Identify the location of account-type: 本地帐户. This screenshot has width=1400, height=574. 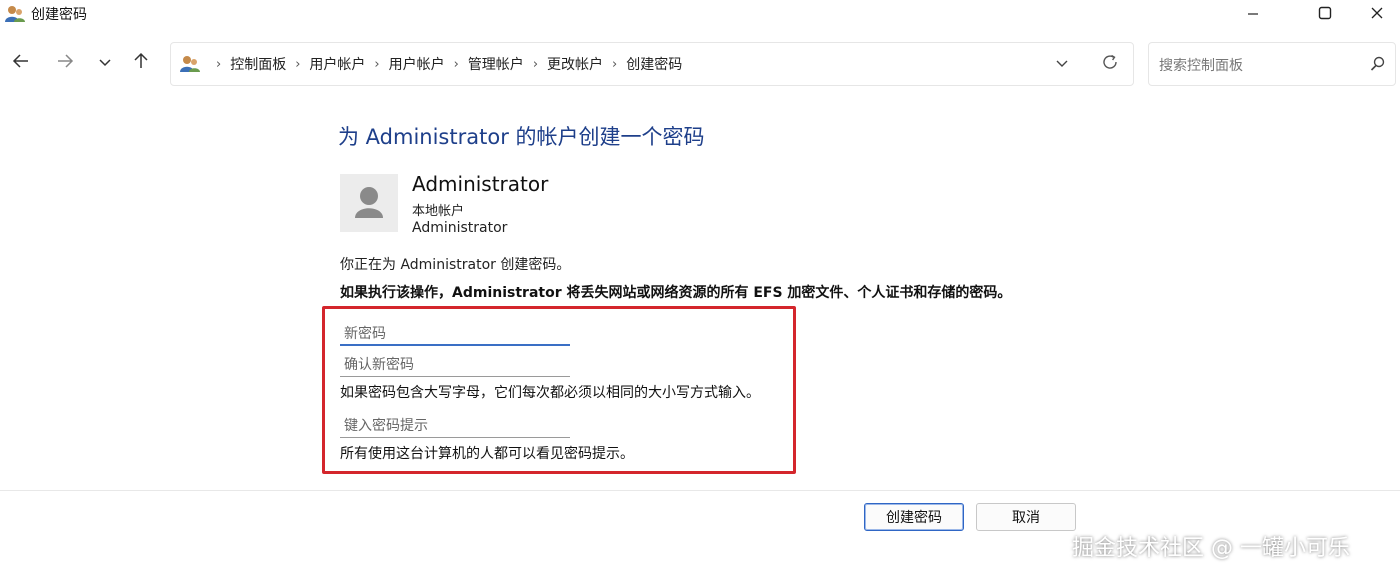
(438, 211).